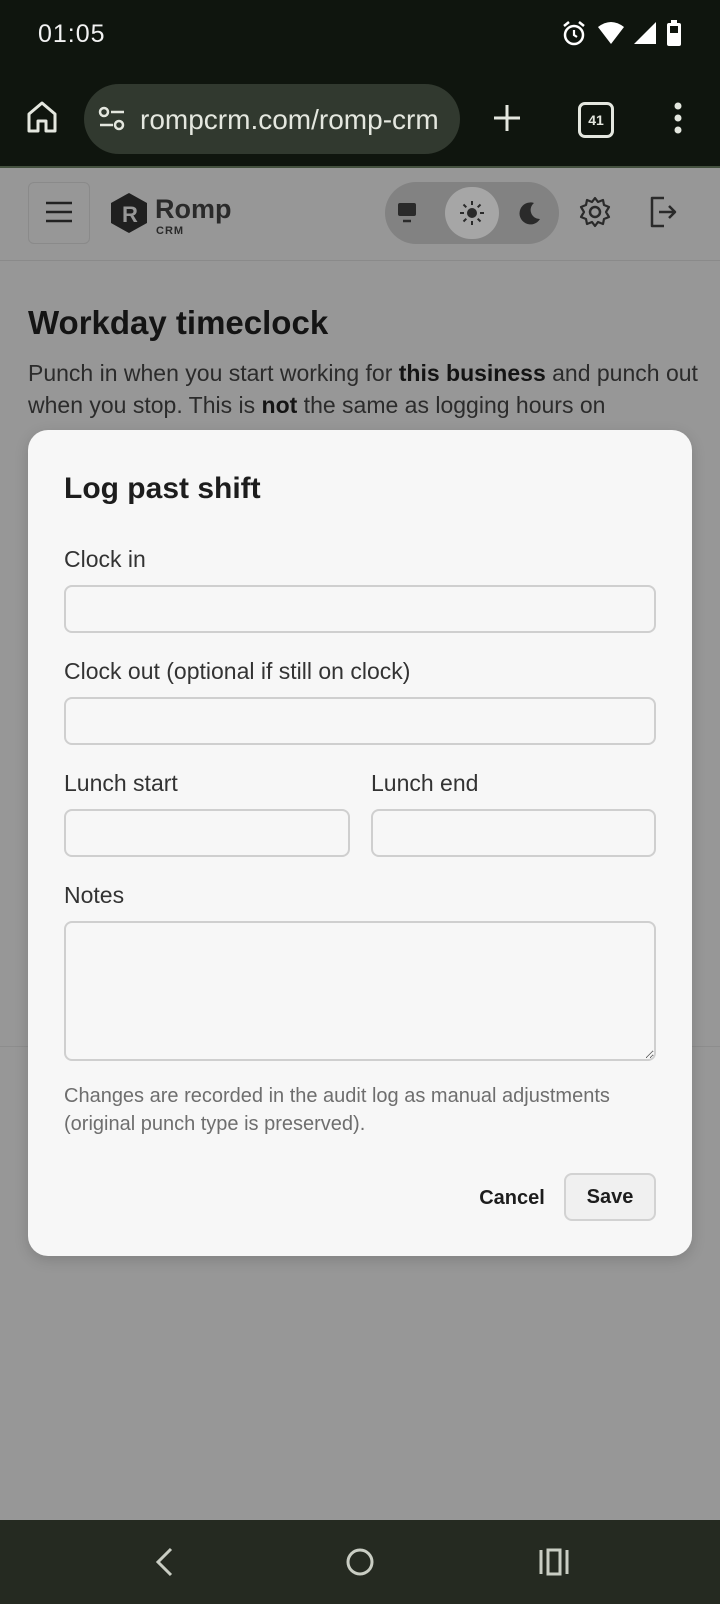 Image resolution: width=720 pixels, height=1604 pixels. I want to click on status-time: 01:05, so click(72, 34).